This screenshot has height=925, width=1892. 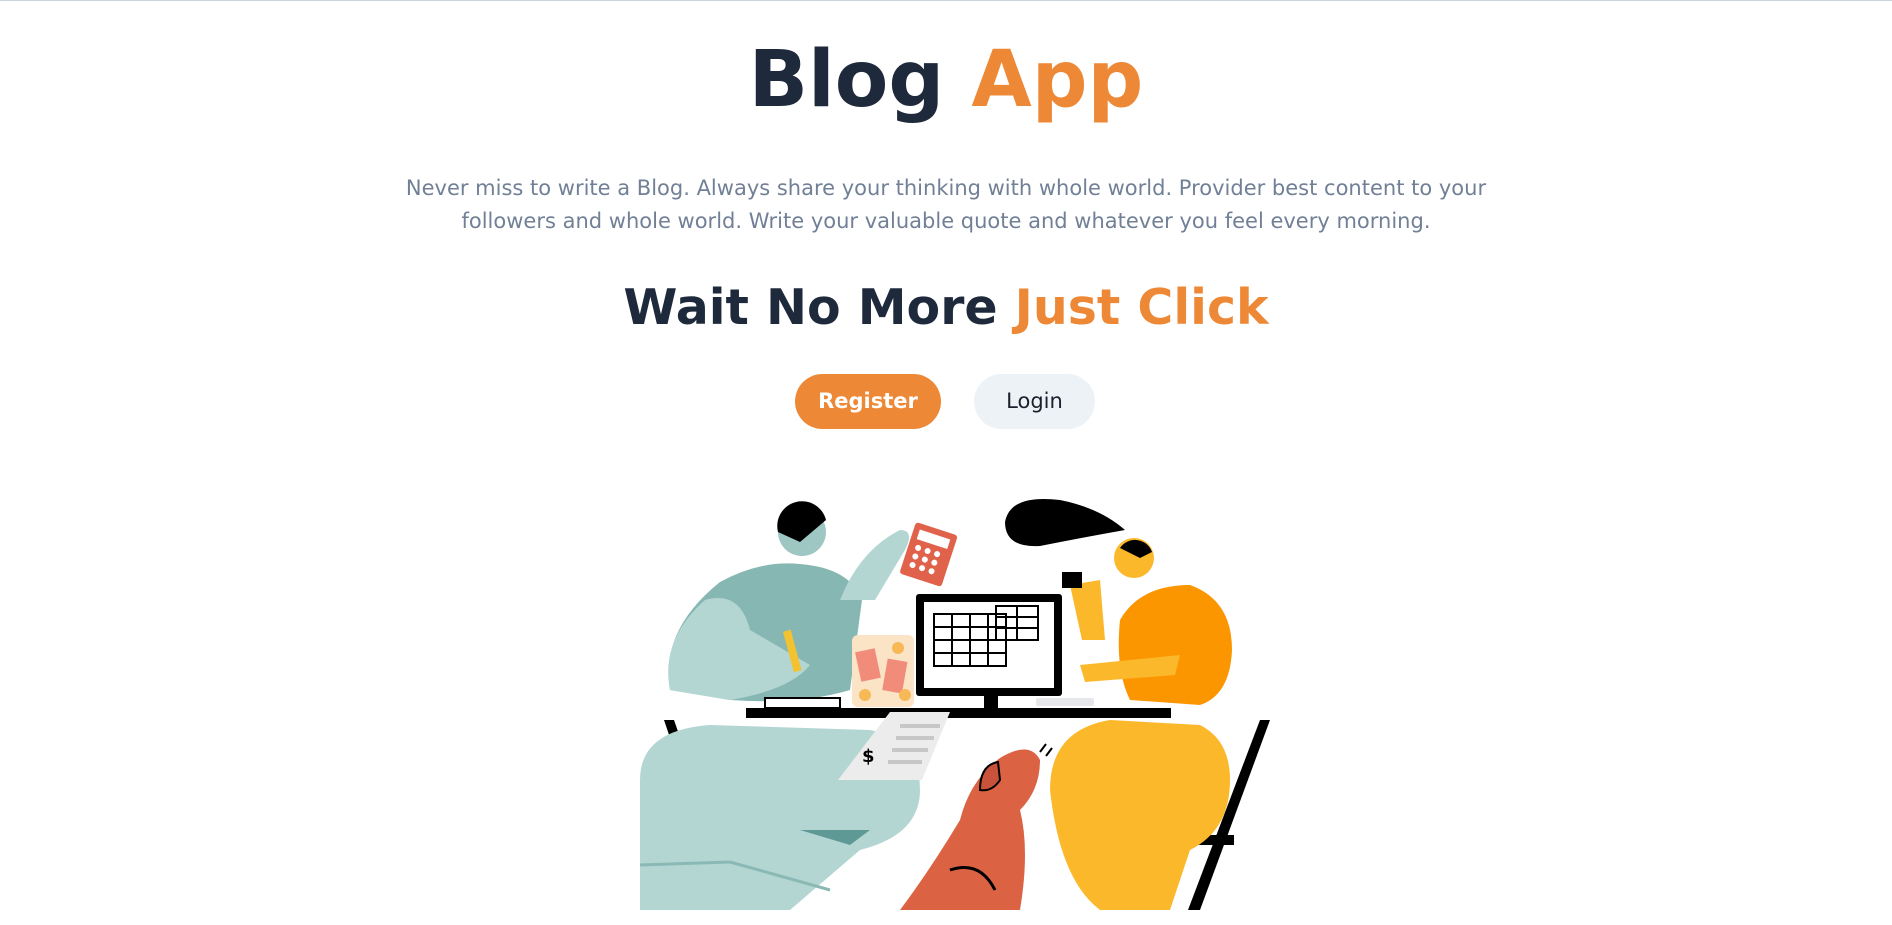 What do you see at coordinates (1175, 645) in the screenshot?
I see `right-person-torso` at bounding box center [1175, 645].